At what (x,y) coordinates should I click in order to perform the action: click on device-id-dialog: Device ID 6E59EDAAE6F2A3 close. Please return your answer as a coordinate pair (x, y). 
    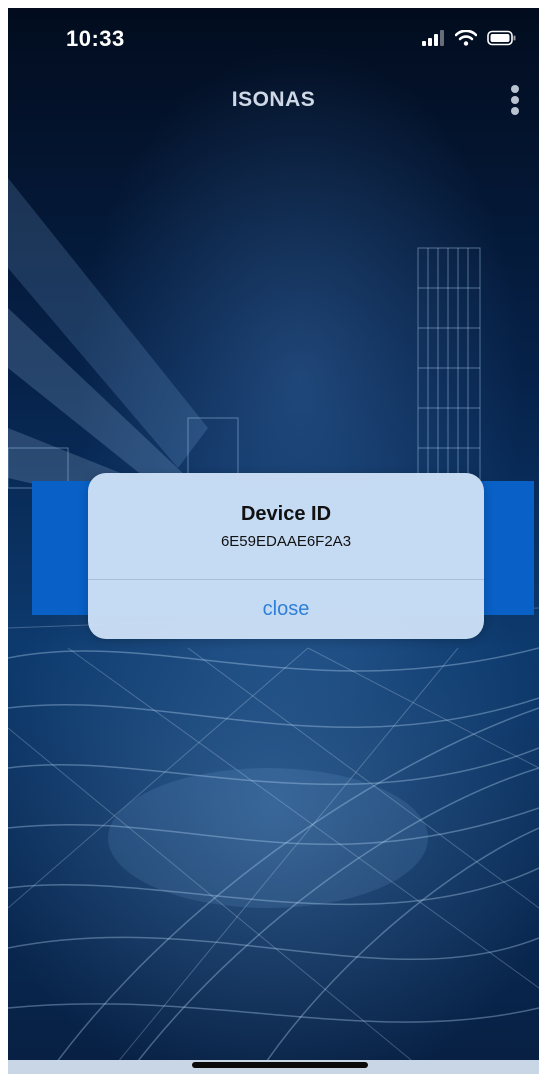
    Looking at the image, I should click on (286, 556).